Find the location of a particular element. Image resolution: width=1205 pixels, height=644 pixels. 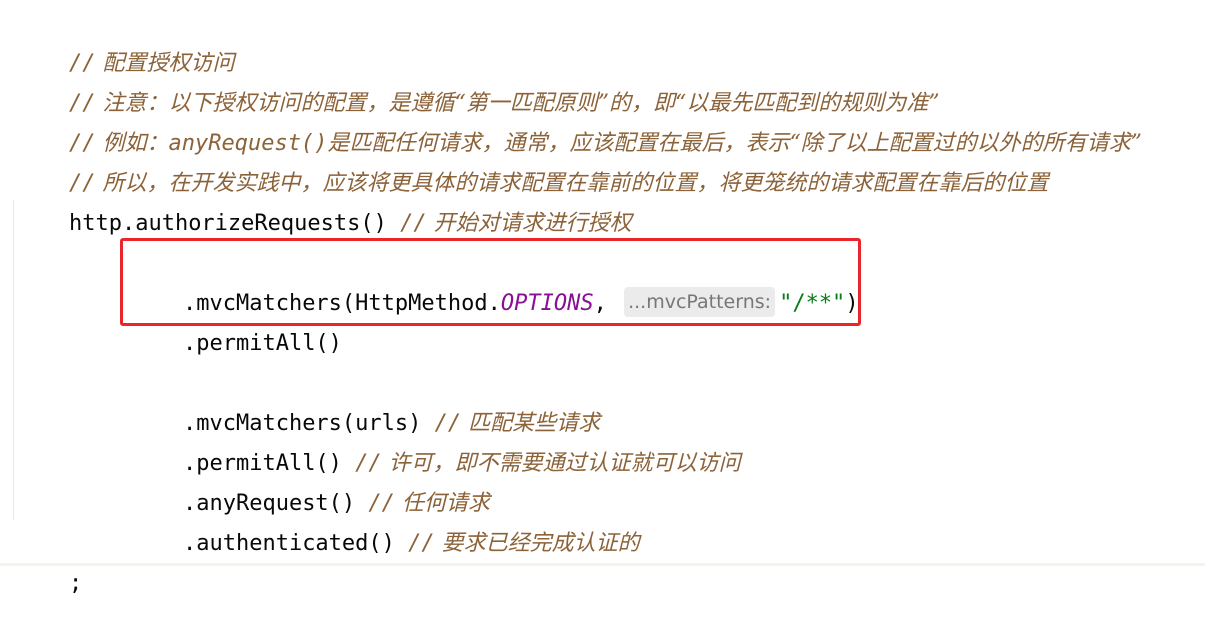

code-line-5: http.authorizeRequests() // 开始对请求进行授权 is located at coordinates (324, 200).